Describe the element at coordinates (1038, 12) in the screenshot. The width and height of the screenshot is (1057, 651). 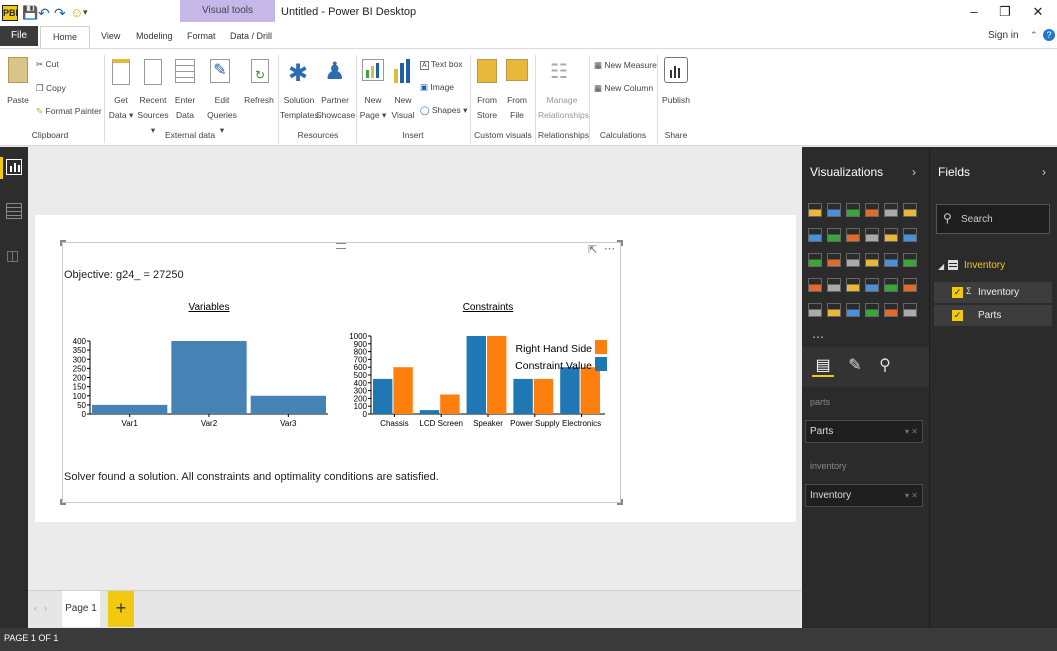
I see `close-icon: ✕` at that location.